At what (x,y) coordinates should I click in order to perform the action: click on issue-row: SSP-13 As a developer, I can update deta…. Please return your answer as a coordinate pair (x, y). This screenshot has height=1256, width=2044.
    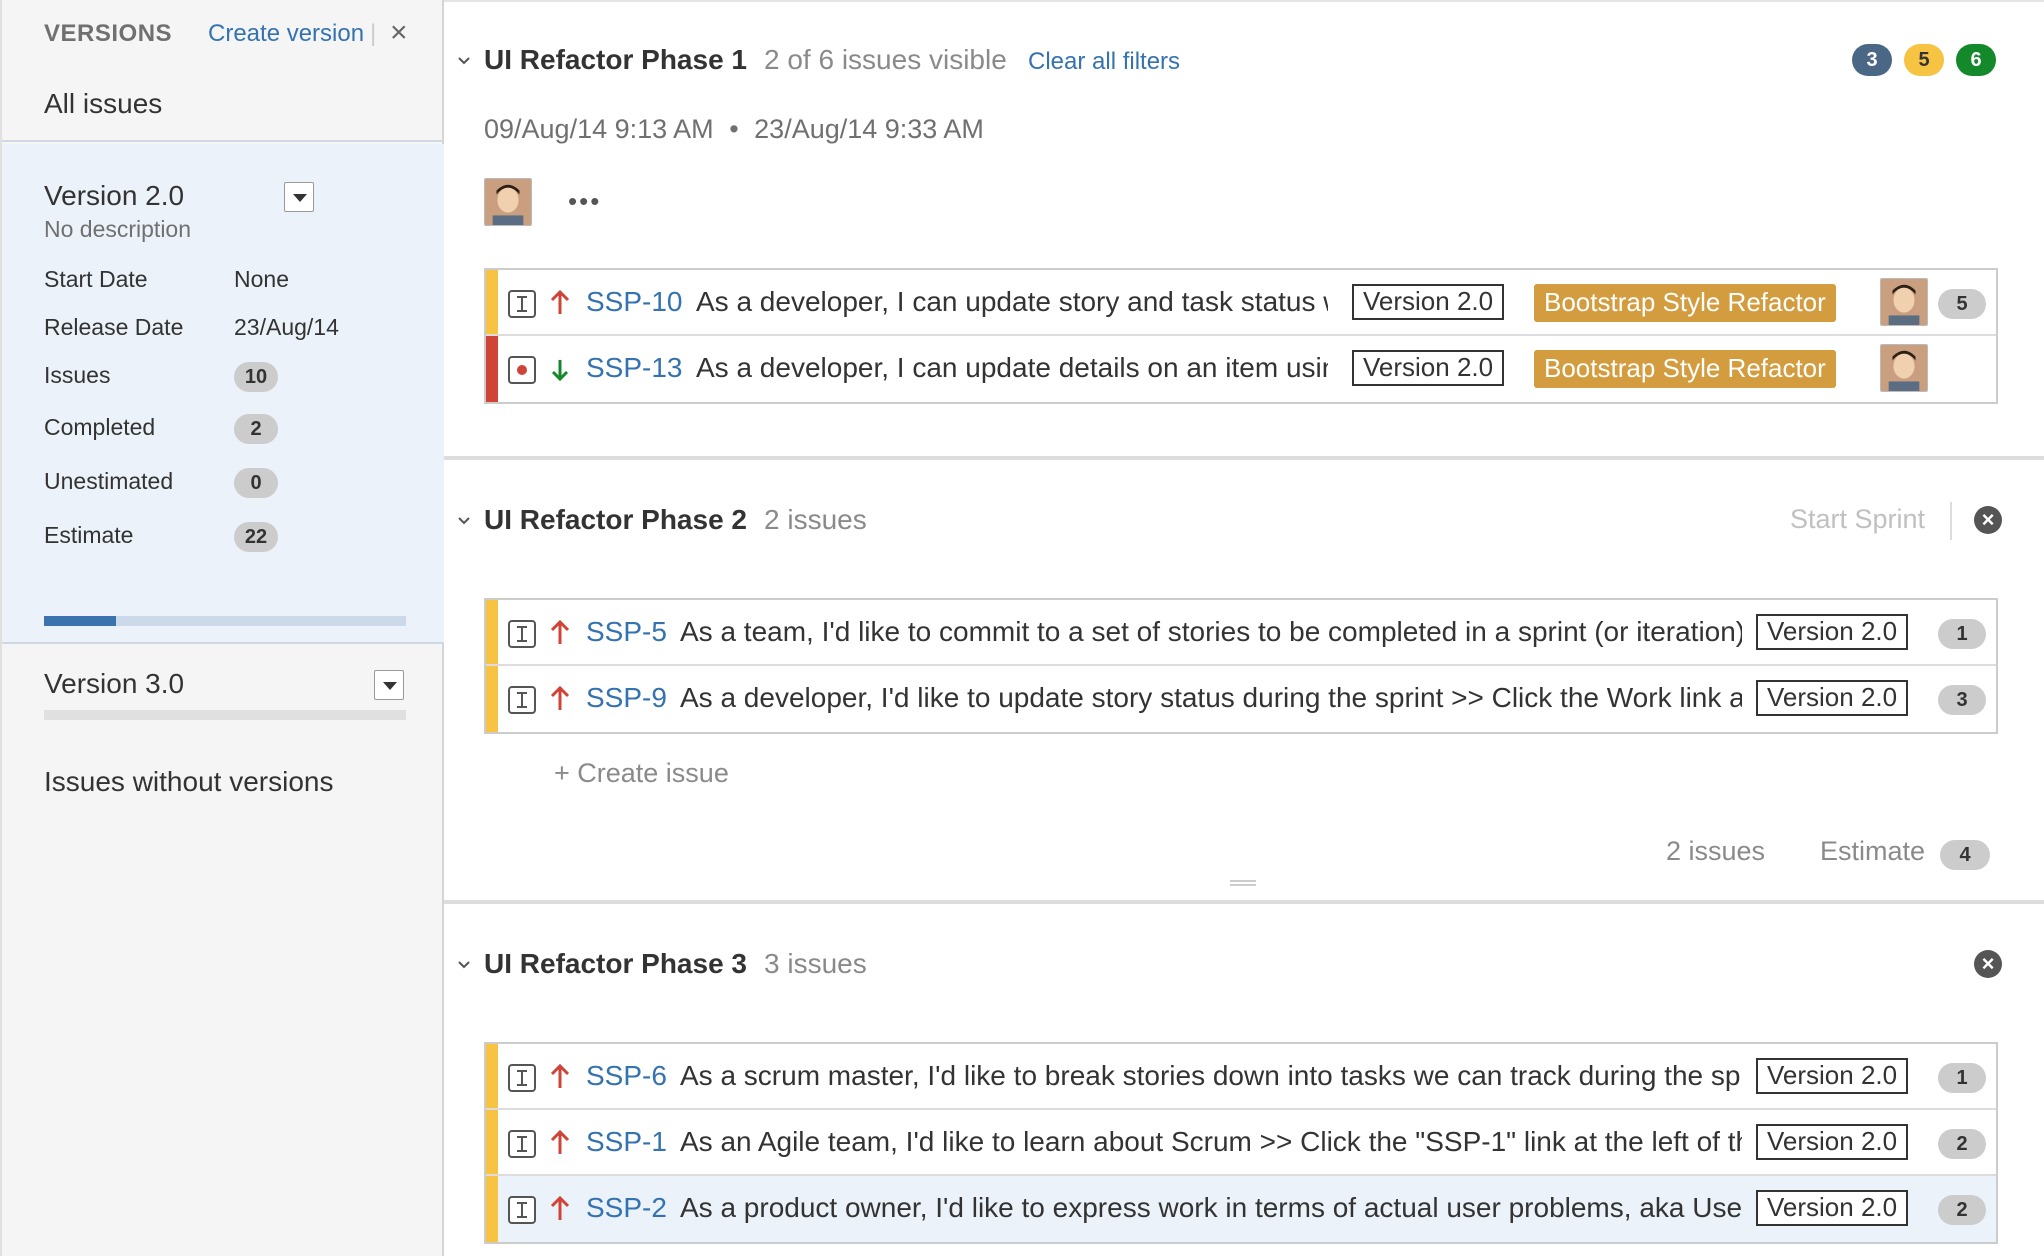
    Looking at the image, I should click on (1241, 369).